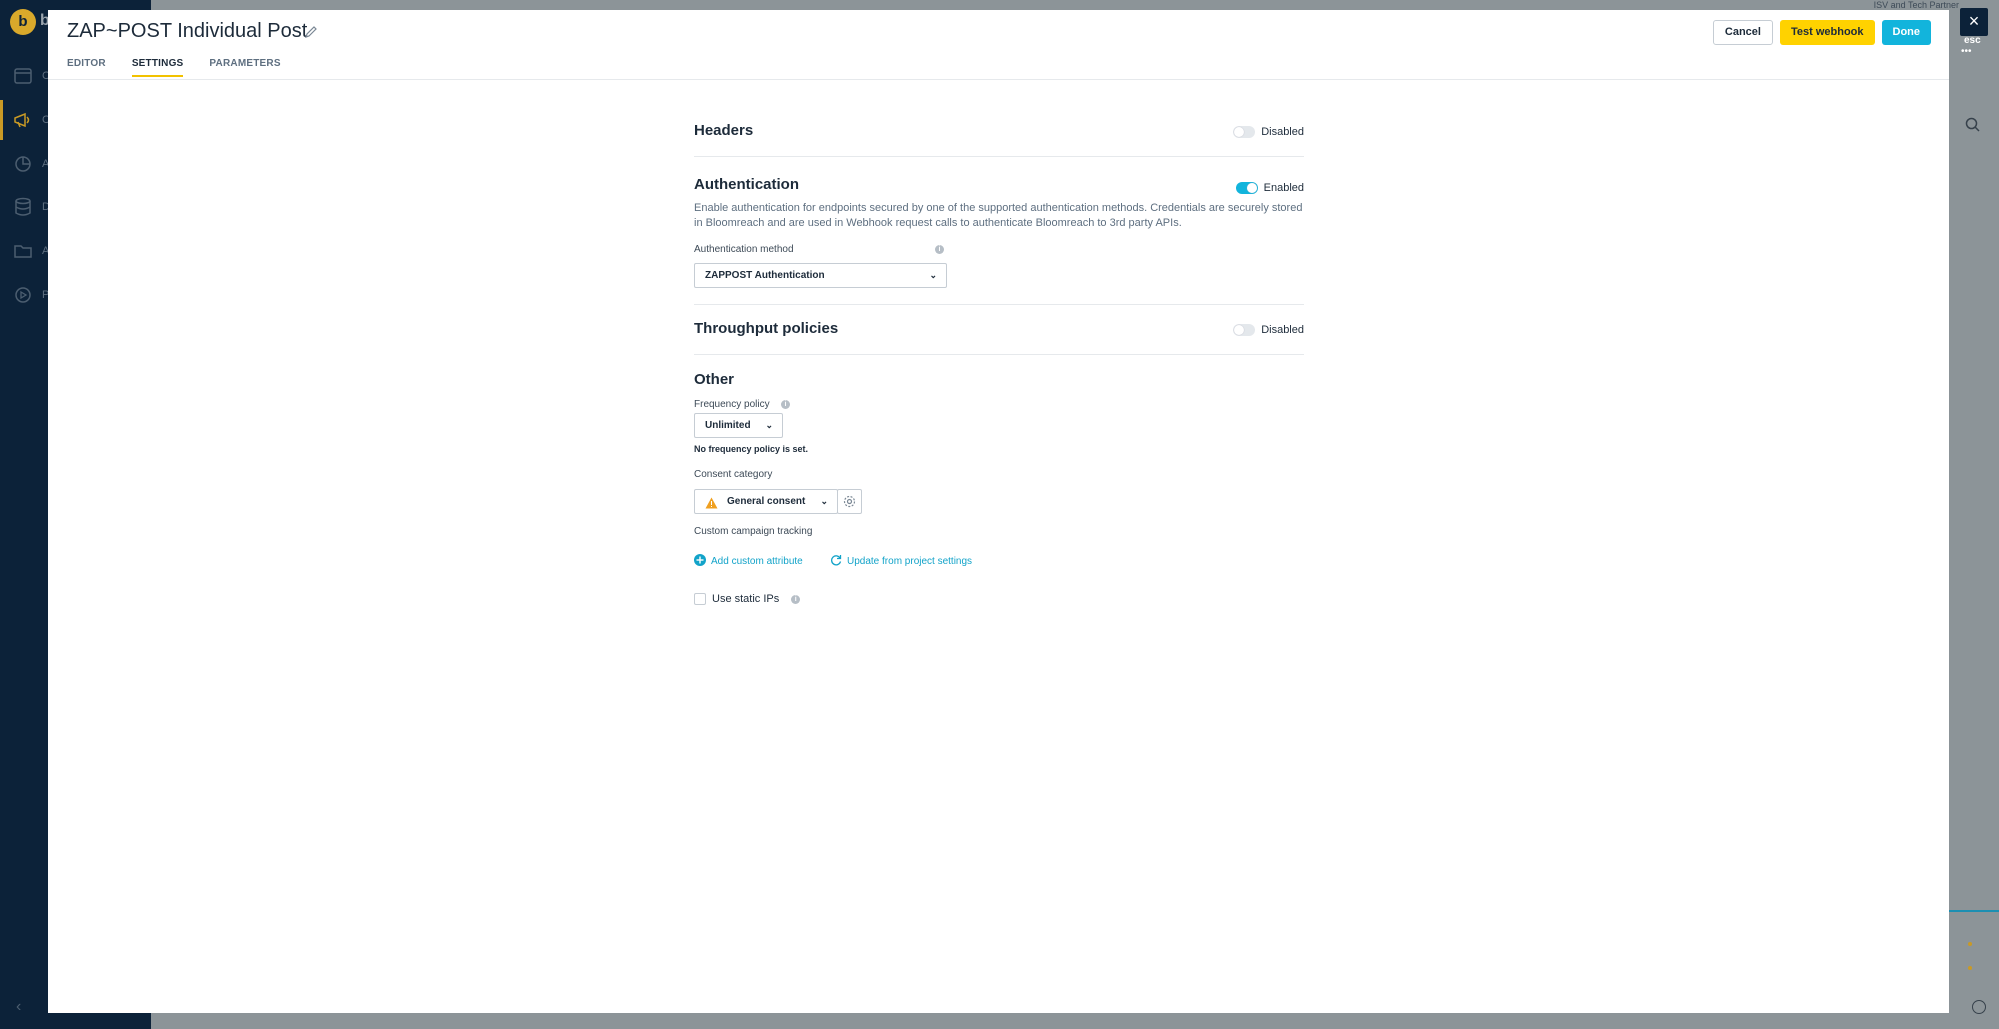 The width and height of the screenshot is (1999, 1029). I want to click on frequency-policy-select: Unlimited ⌄, so click(738, 425).